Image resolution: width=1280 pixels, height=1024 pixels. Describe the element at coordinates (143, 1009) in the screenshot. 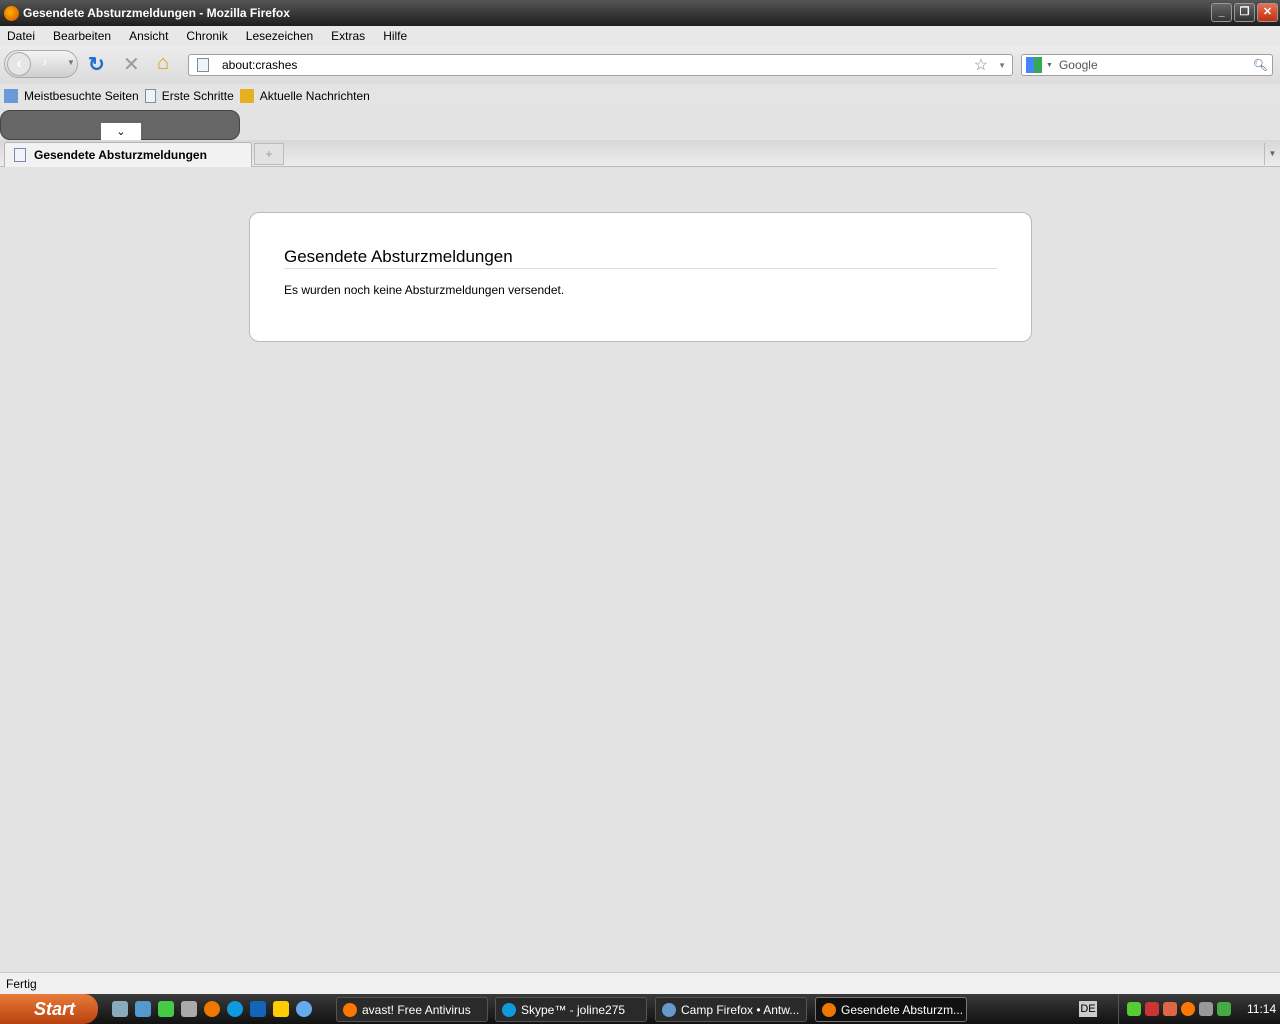

I see `ie-icon` at that location.